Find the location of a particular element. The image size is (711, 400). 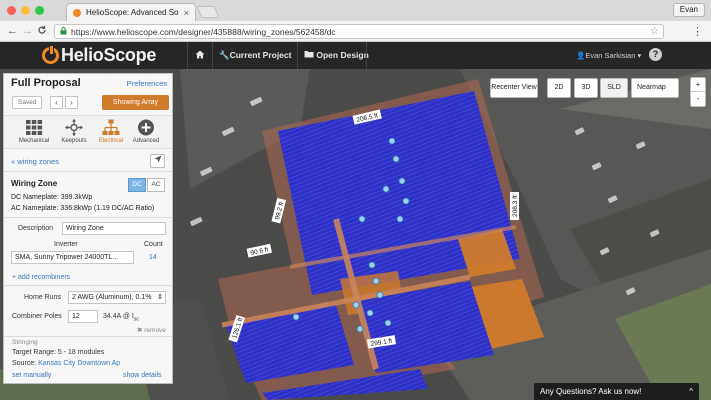

mode-advanced: Advanced is located at coordinates (146, 131).